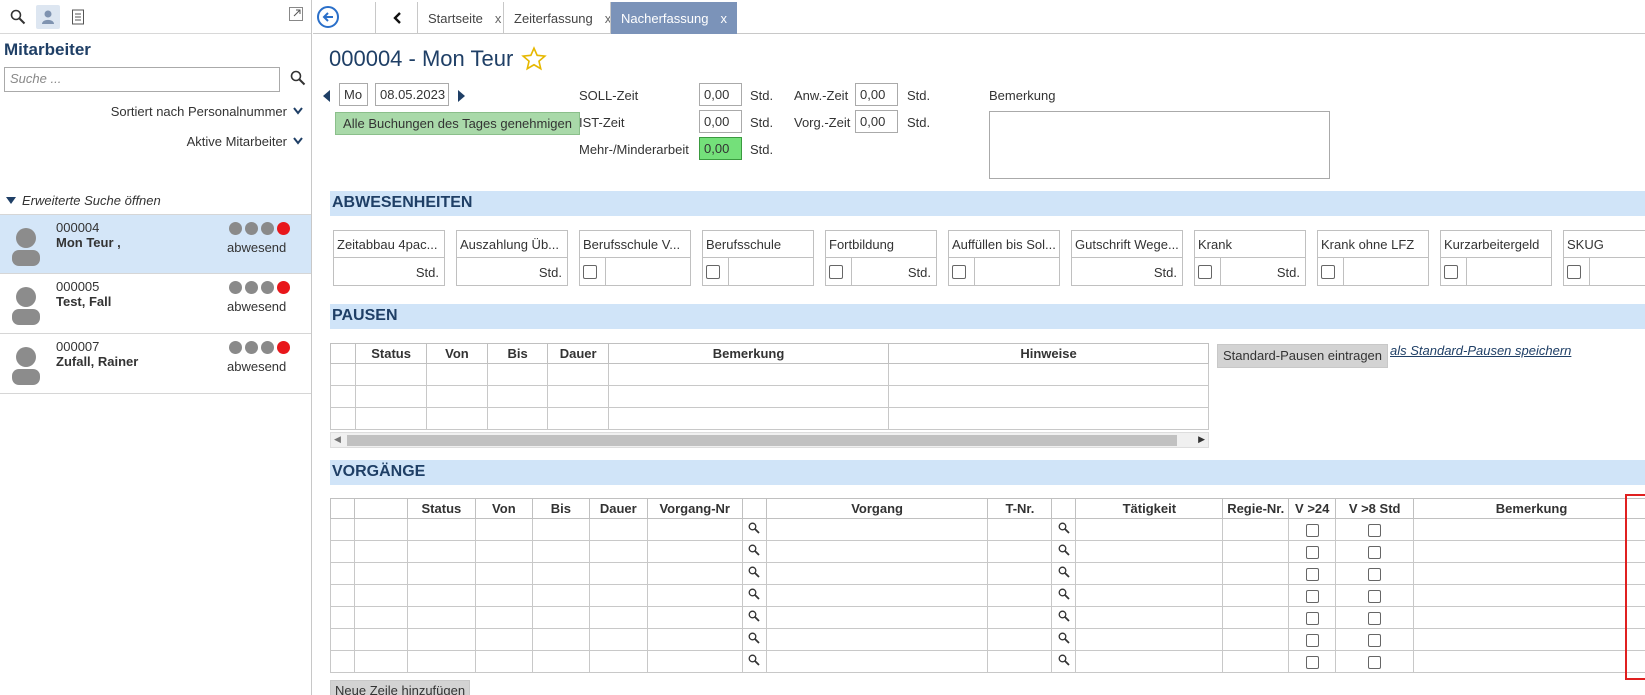  Describe the element at coordinates (762, 440) in the screenshot. I see `scrollbar-thumb` at that location.